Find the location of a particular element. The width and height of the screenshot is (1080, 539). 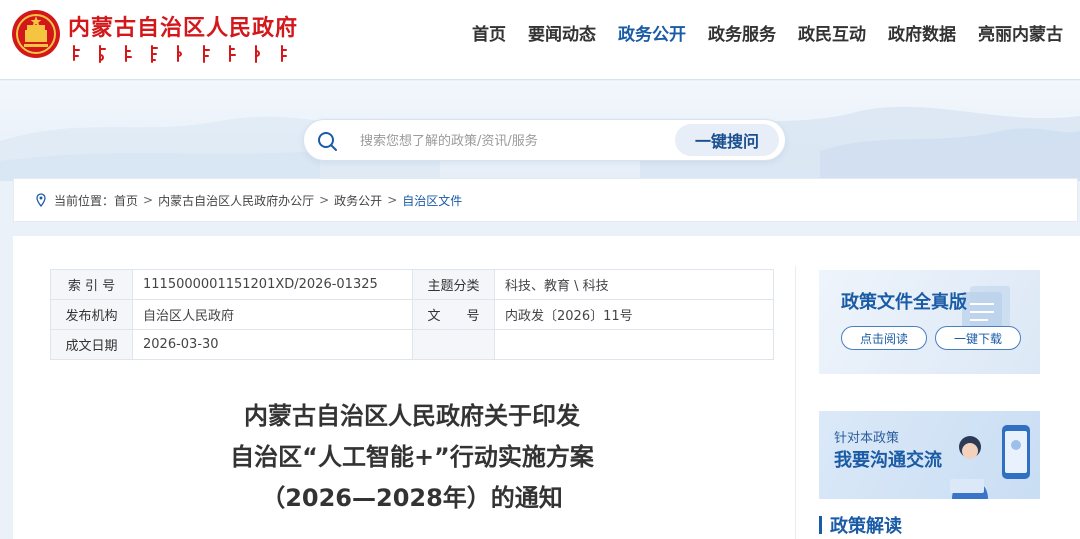

topic-label: 主题分类 is located at coordinates (453, 284).